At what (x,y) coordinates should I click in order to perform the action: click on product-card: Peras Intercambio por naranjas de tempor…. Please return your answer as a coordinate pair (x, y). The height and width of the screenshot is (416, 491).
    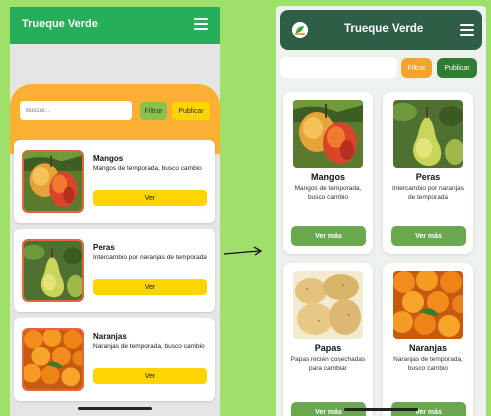
    Looking at the image, I should click on (428, 173).